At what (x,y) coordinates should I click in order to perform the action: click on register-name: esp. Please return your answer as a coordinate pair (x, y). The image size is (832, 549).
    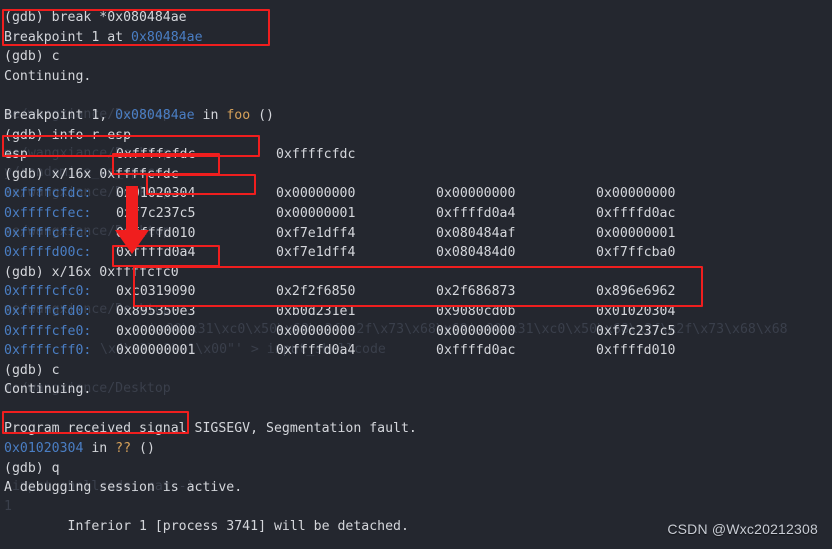
    Looking at the image, I should click on (16, 155).